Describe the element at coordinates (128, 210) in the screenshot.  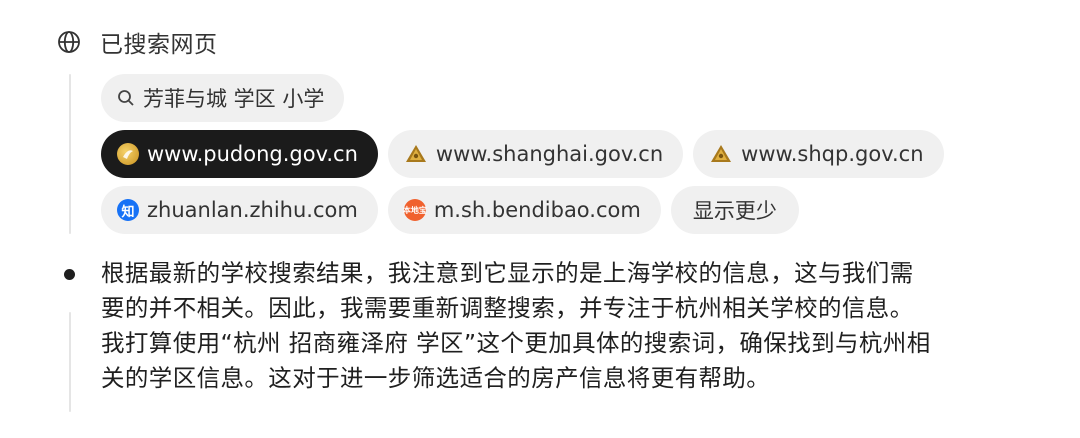
I see `zhihu-favicon-icon: 知` at that location.